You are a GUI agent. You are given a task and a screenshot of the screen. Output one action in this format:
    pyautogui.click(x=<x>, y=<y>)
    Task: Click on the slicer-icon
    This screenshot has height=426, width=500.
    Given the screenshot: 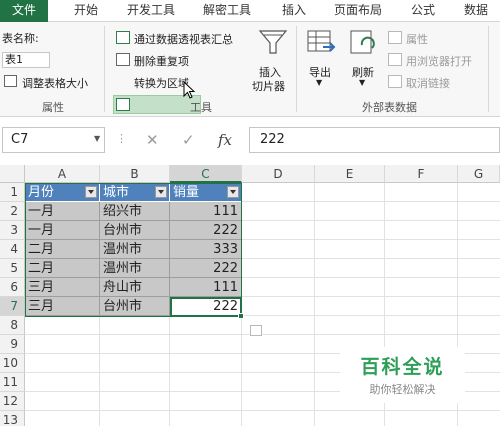 What is the action you would take?
    pyautogui.click(x=273, y=42)
    